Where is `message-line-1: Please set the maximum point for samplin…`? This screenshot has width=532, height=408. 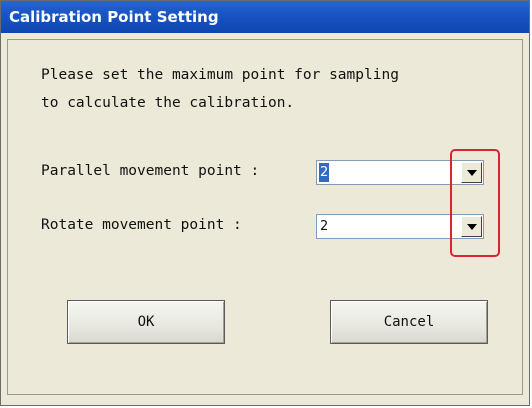
message-line-1: Please set the maximum point for samplin… is located at coordinates (220, 75).